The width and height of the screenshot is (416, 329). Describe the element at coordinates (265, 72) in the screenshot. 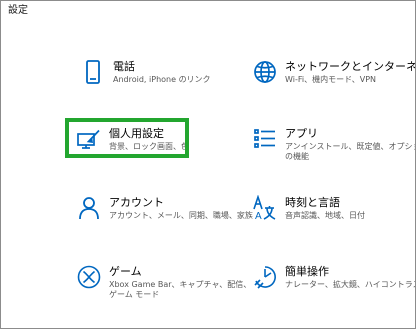

I see `globe-icon` at that location.